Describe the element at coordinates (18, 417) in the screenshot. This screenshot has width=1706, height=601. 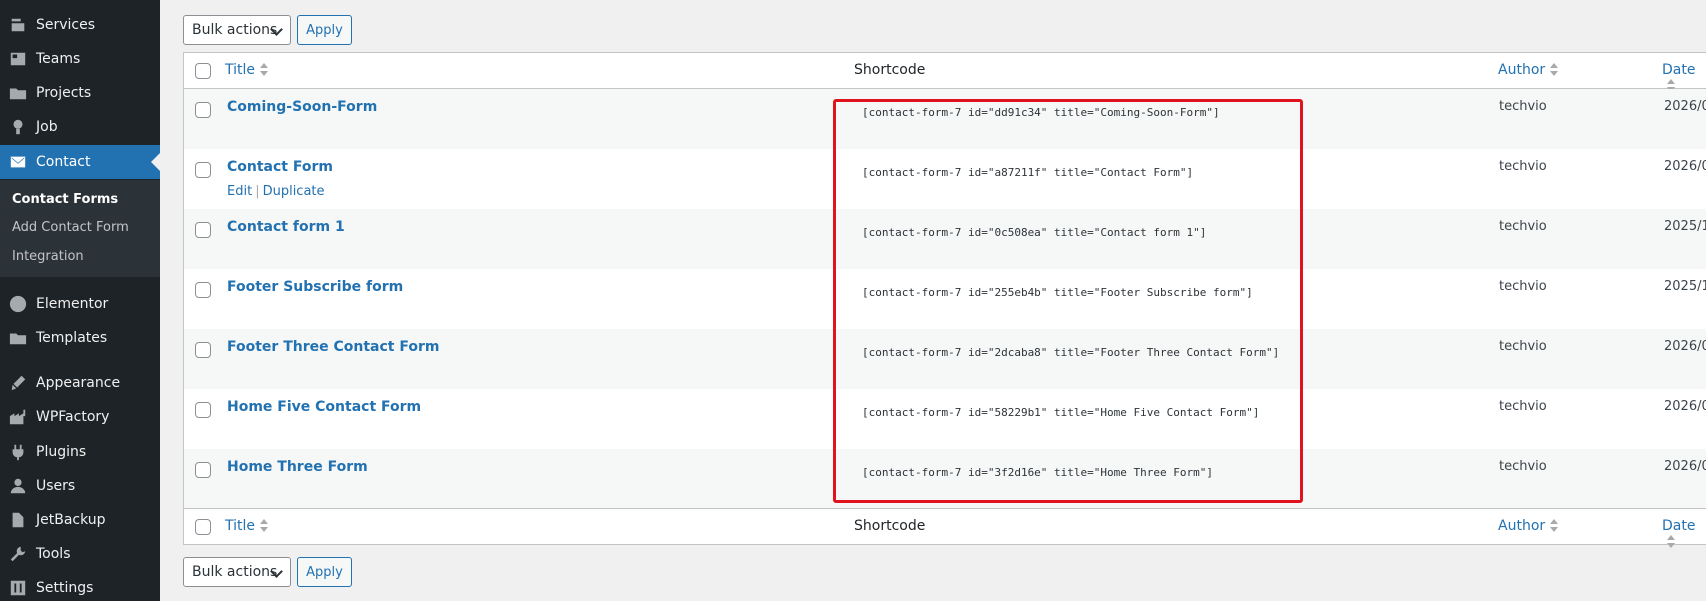
I see `wpfactory-icon` at that location.